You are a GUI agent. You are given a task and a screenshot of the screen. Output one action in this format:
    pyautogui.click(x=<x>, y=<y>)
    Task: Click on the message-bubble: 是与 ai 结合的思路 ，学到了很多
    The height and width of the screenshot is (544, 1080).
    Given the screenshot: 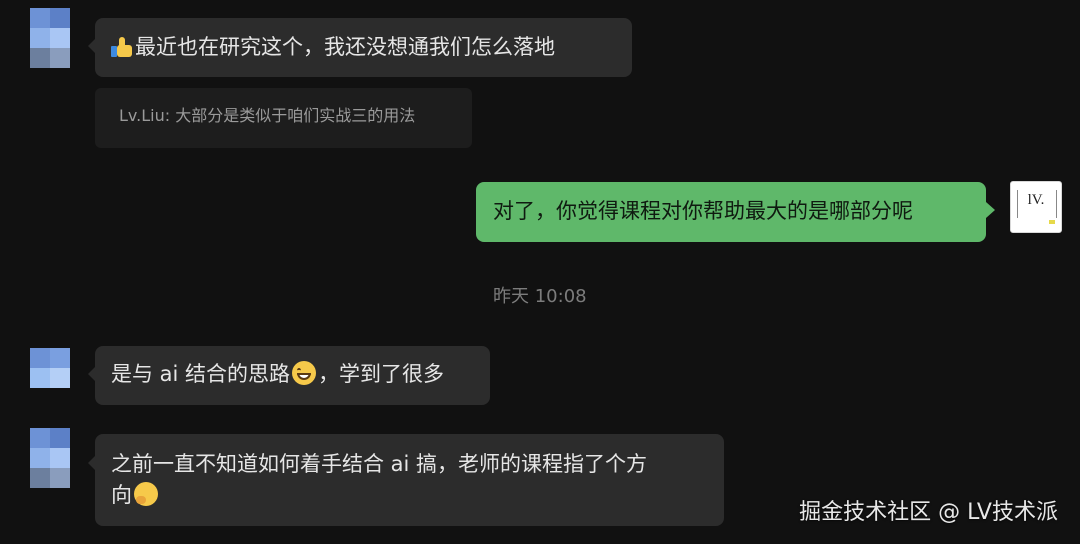 What is the action you would take?
    pyautogui.click(x=292, y=375)
    